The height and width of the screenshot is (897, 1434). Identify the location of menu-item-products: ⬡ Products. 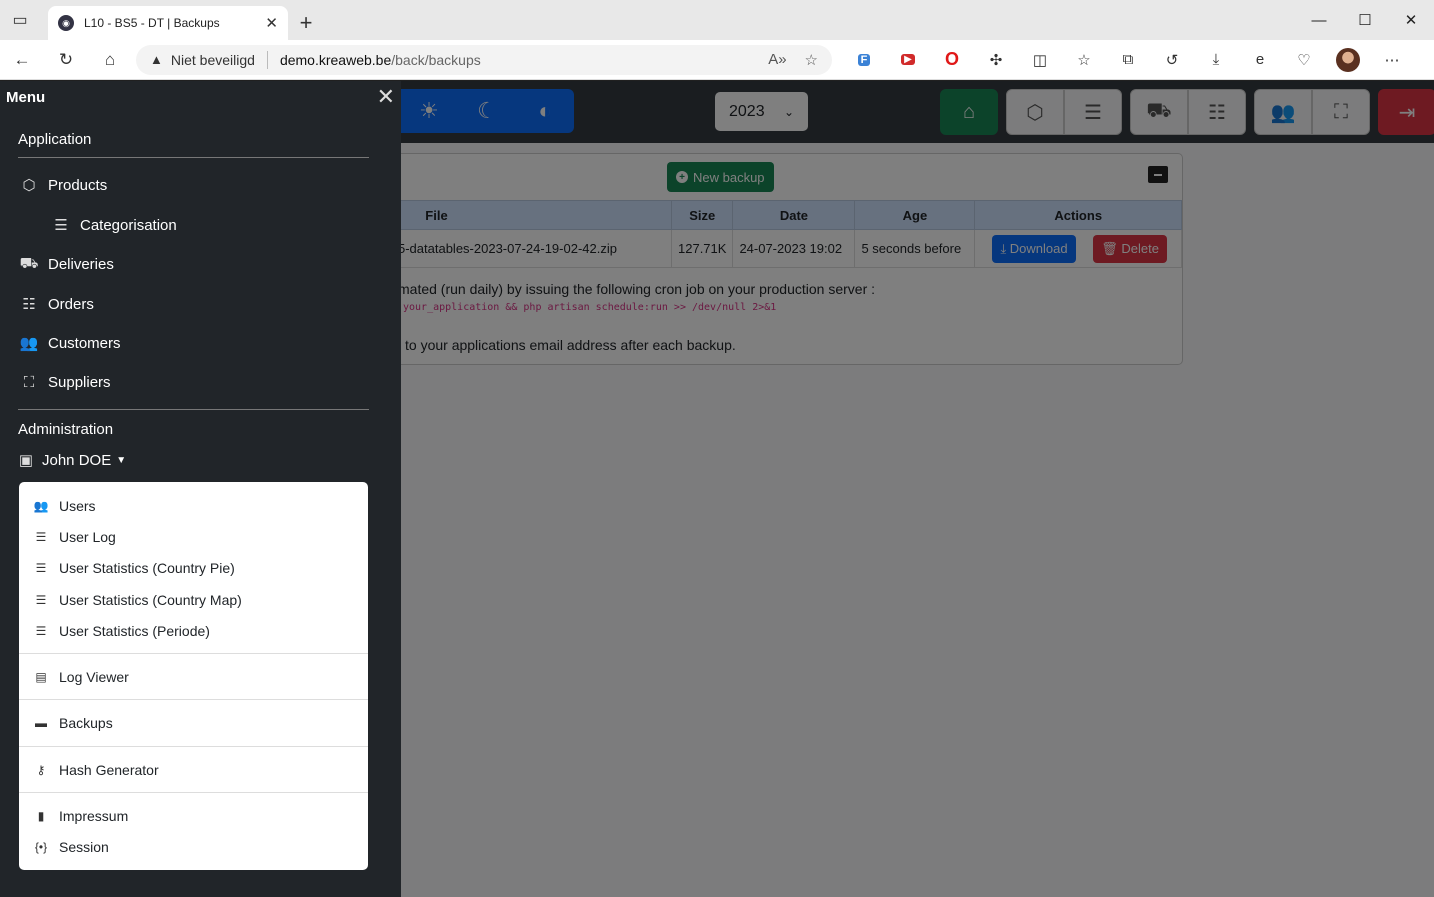
(62, 185).